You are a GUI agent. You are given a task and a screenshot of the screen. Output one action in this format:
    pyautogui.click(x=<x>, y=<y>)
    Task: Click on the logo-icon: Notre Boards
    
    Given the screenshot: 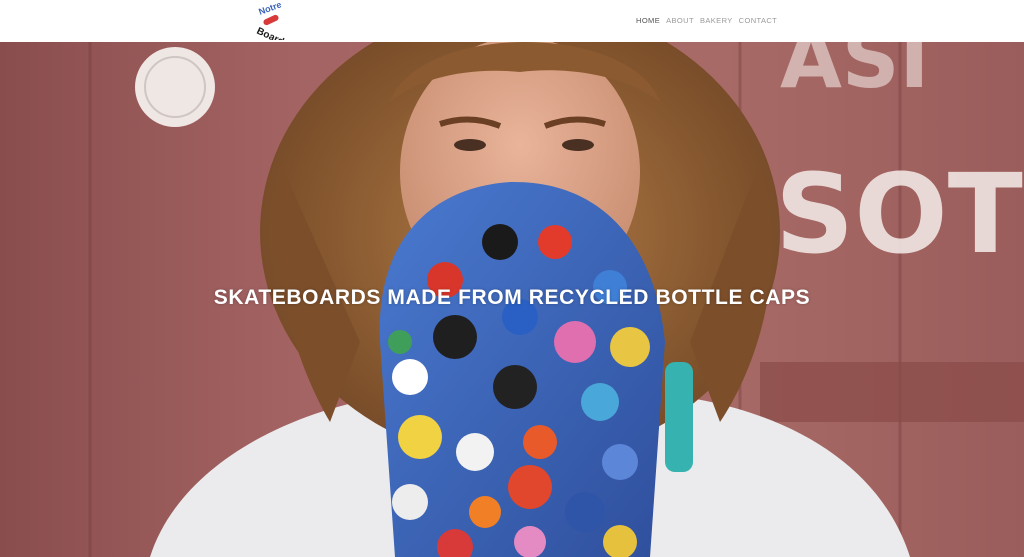 What is the action you would take?
    pyautogui.click(x=273, y=25)
    